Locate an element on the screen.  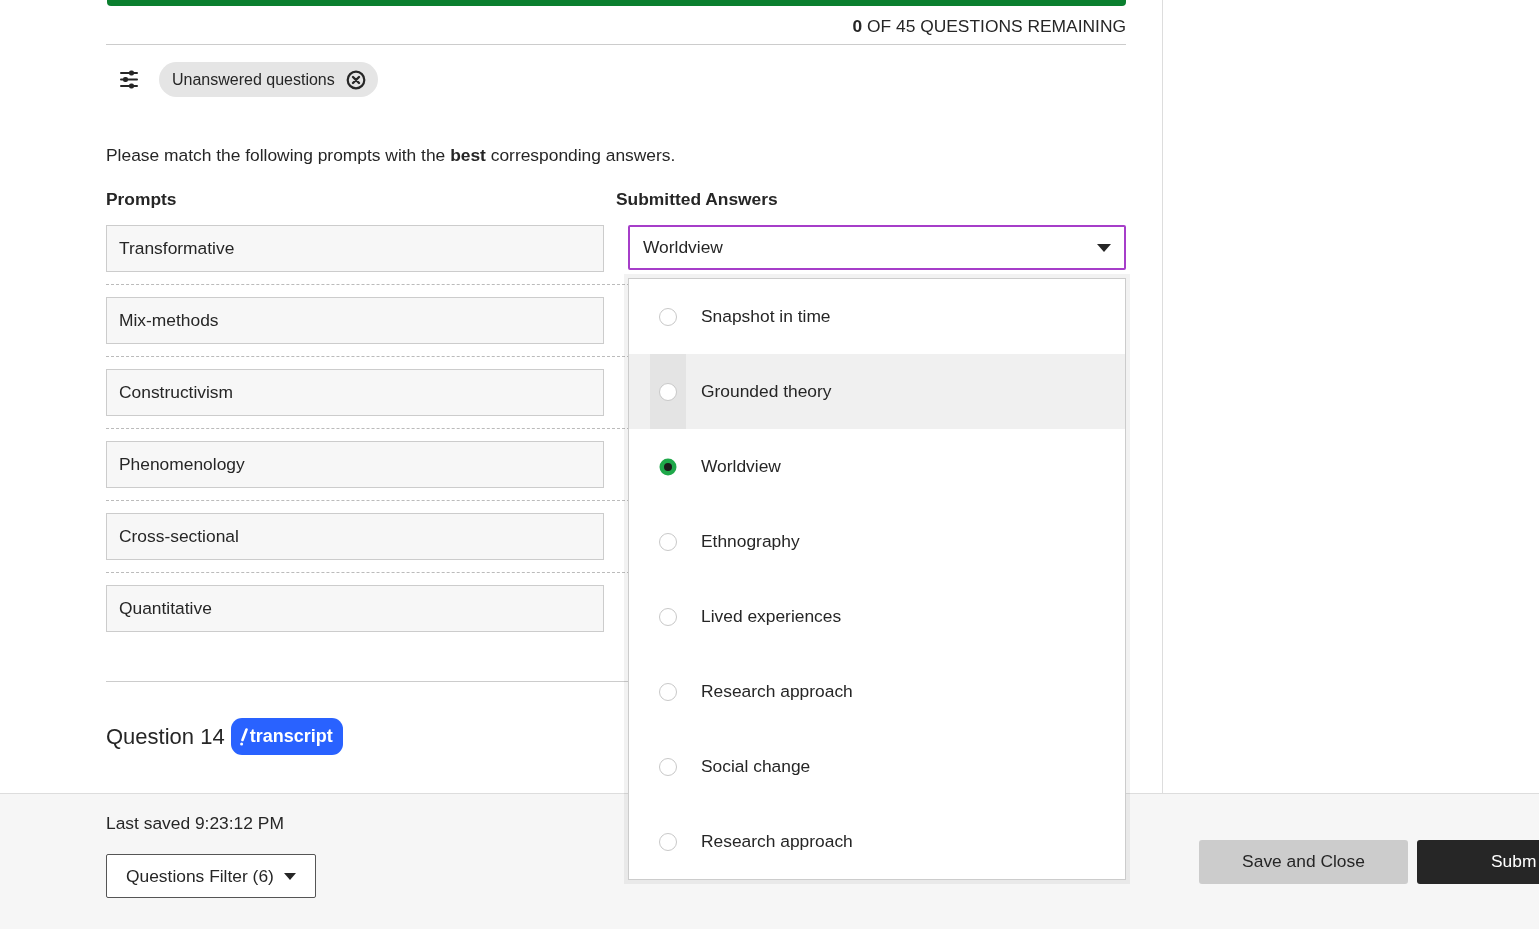
answer-dropdown: Worldview is located at coordinates (877, 247).